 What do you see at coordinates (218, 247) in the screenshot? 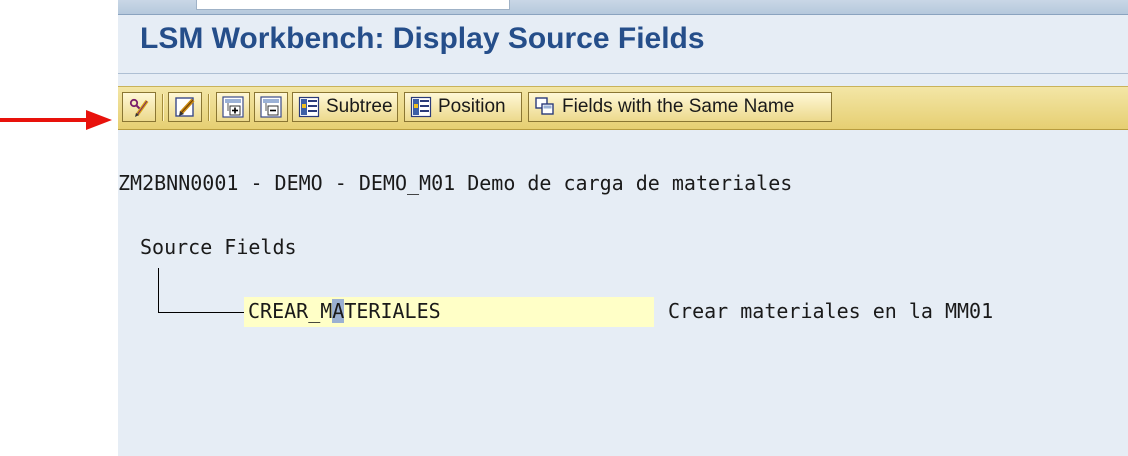
I see `tree-root-label: Source Fields` at bounding box center [218, 247].